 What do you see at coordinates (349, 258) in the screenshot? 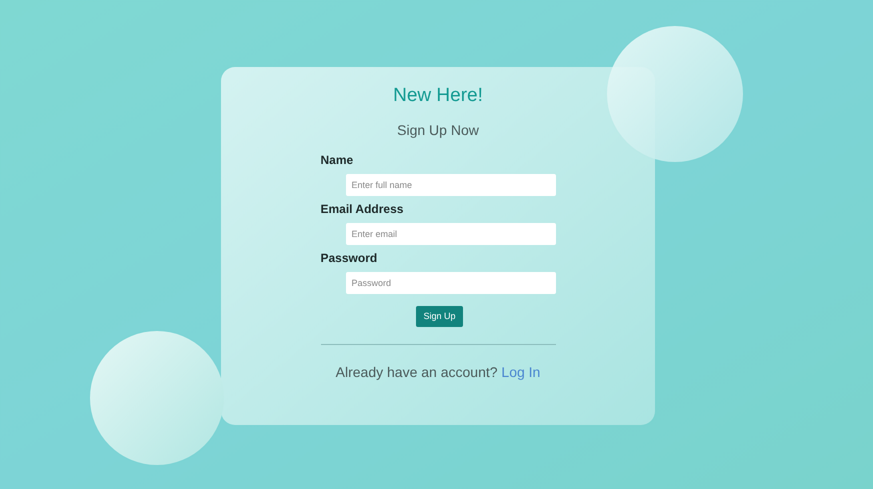
I see `field-label: Password` at bounding box center [349, 258].